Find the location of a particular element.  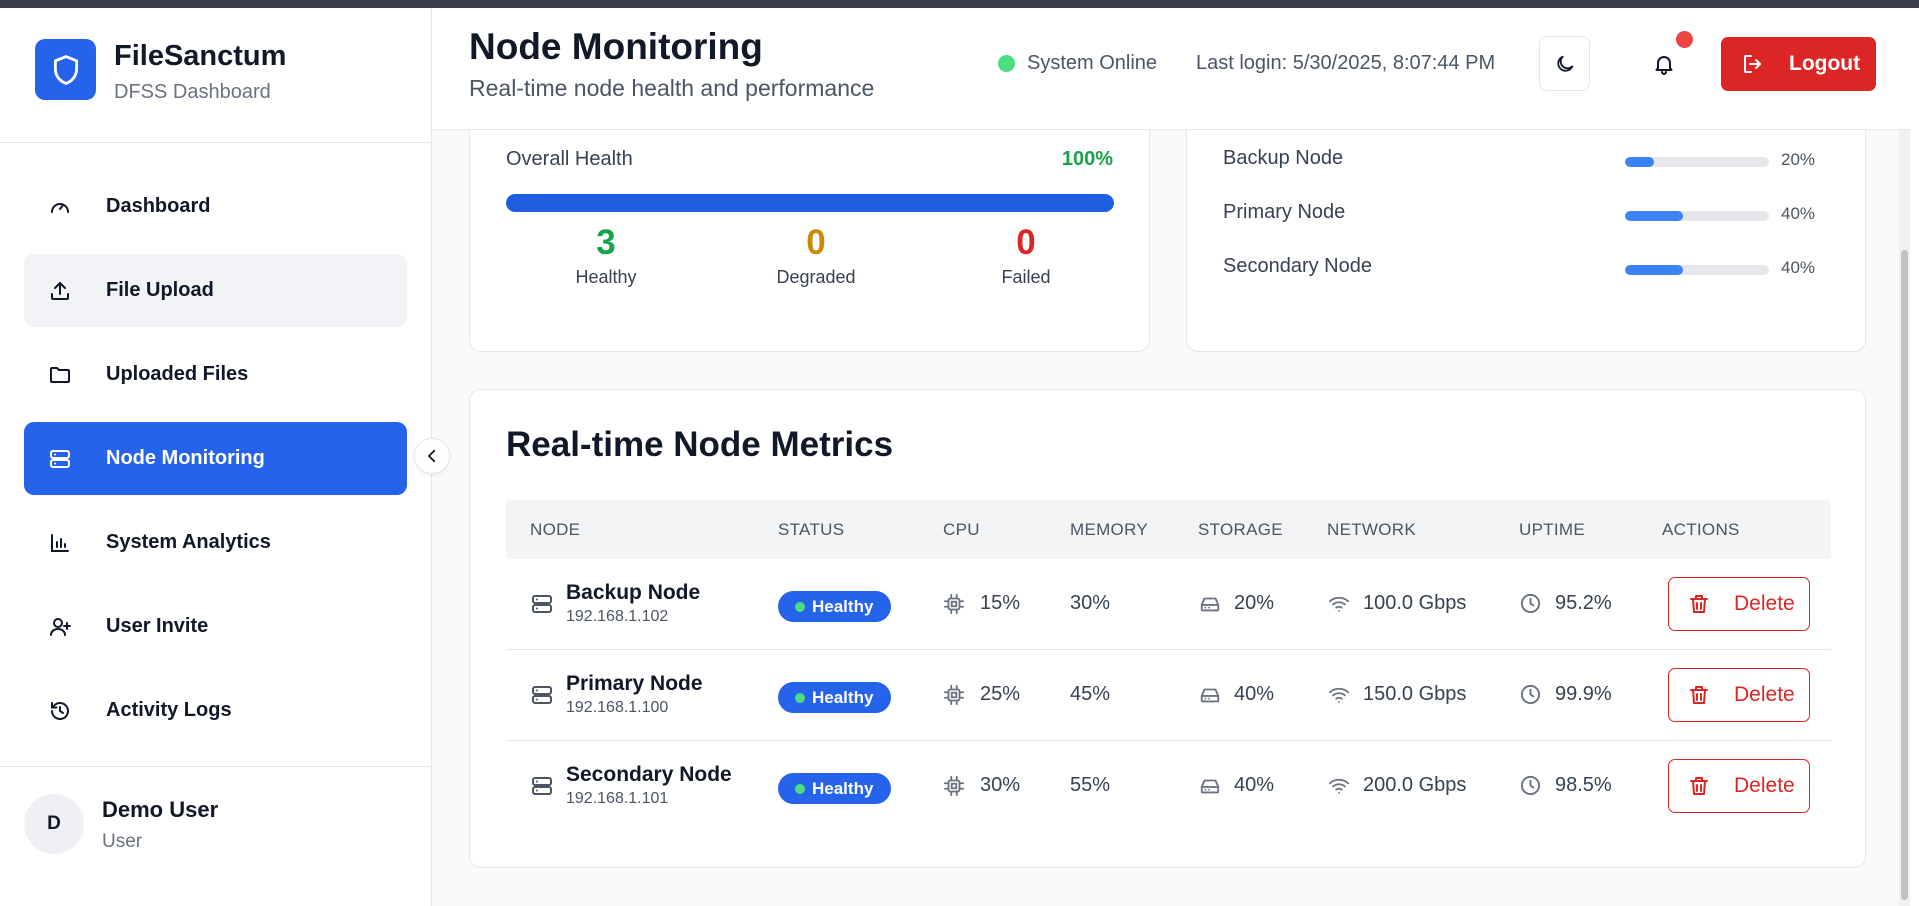

cpu-value: 25% is located at coordinates (1000, 694).